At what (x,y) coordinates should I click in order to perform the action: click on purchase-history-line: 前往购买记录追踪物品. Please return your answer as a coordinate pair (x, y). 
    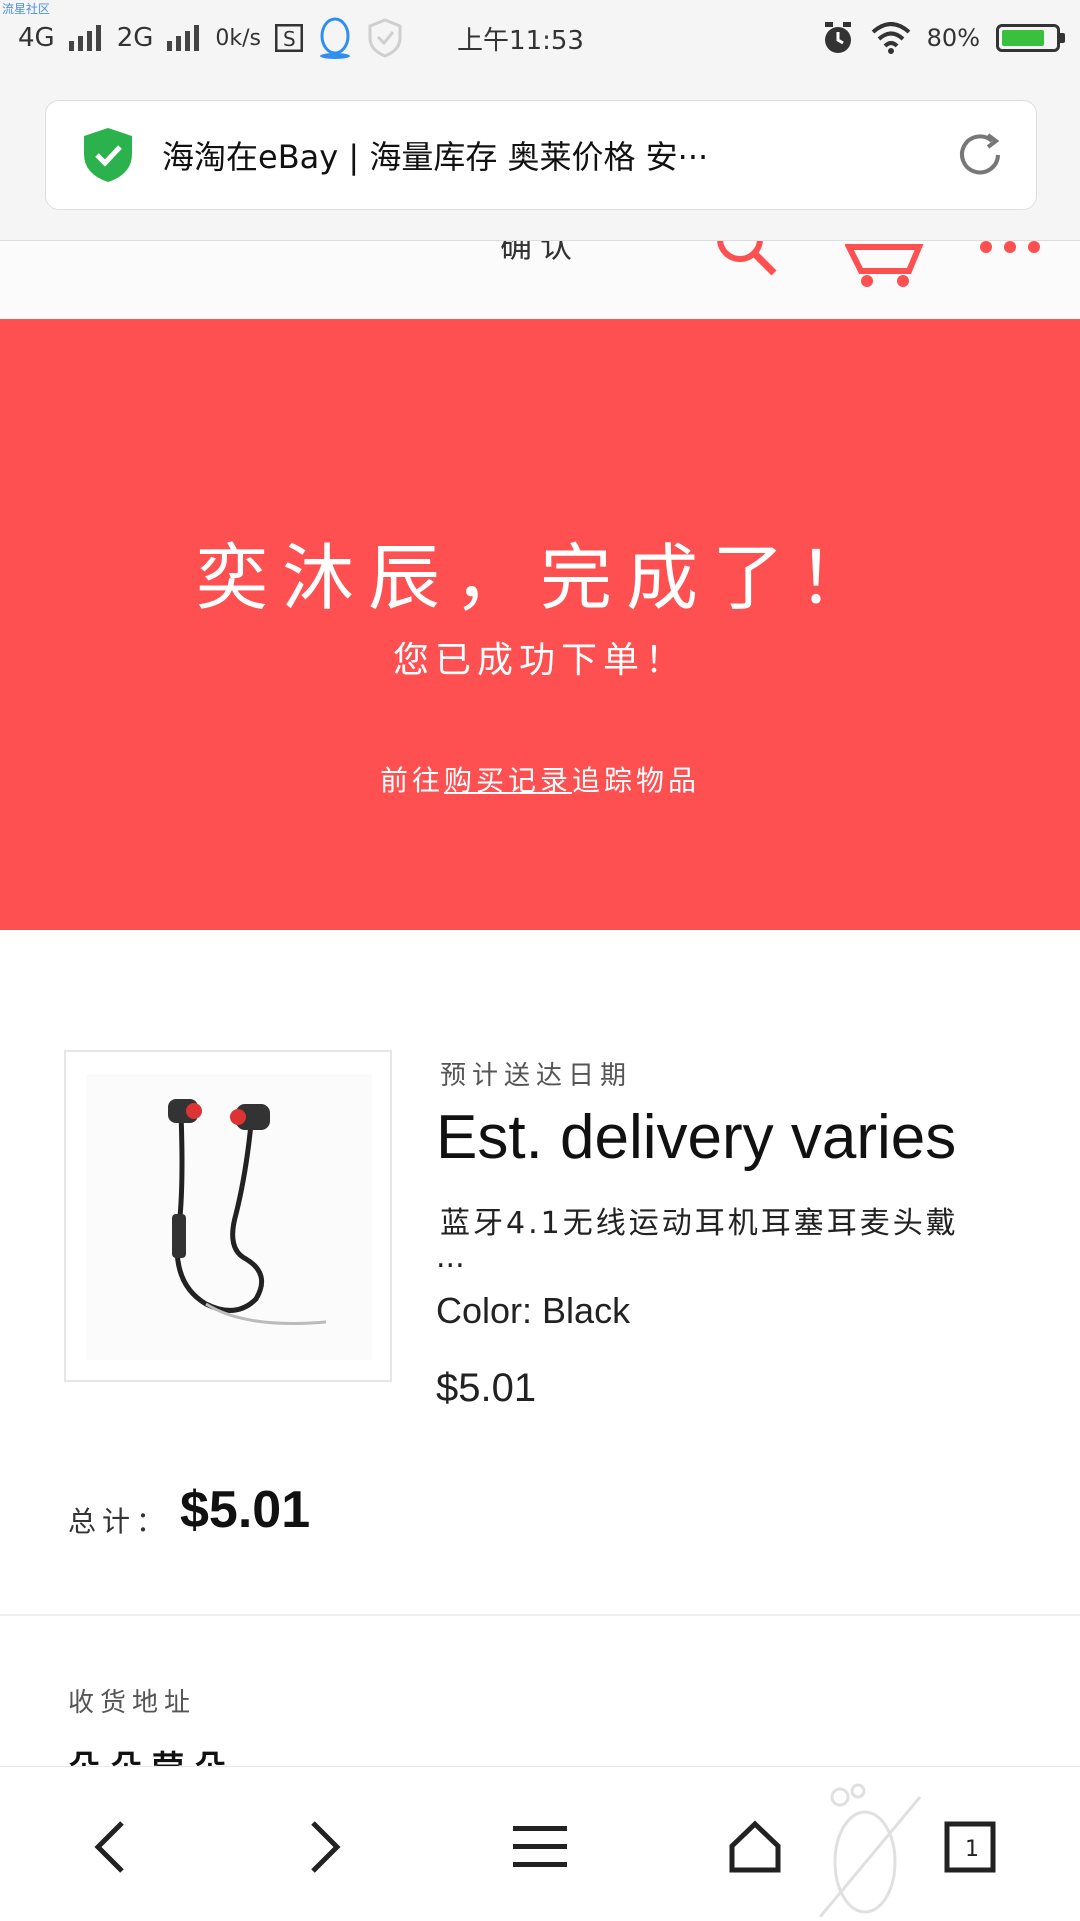
    Looking at the image, I should click on (540, 779).